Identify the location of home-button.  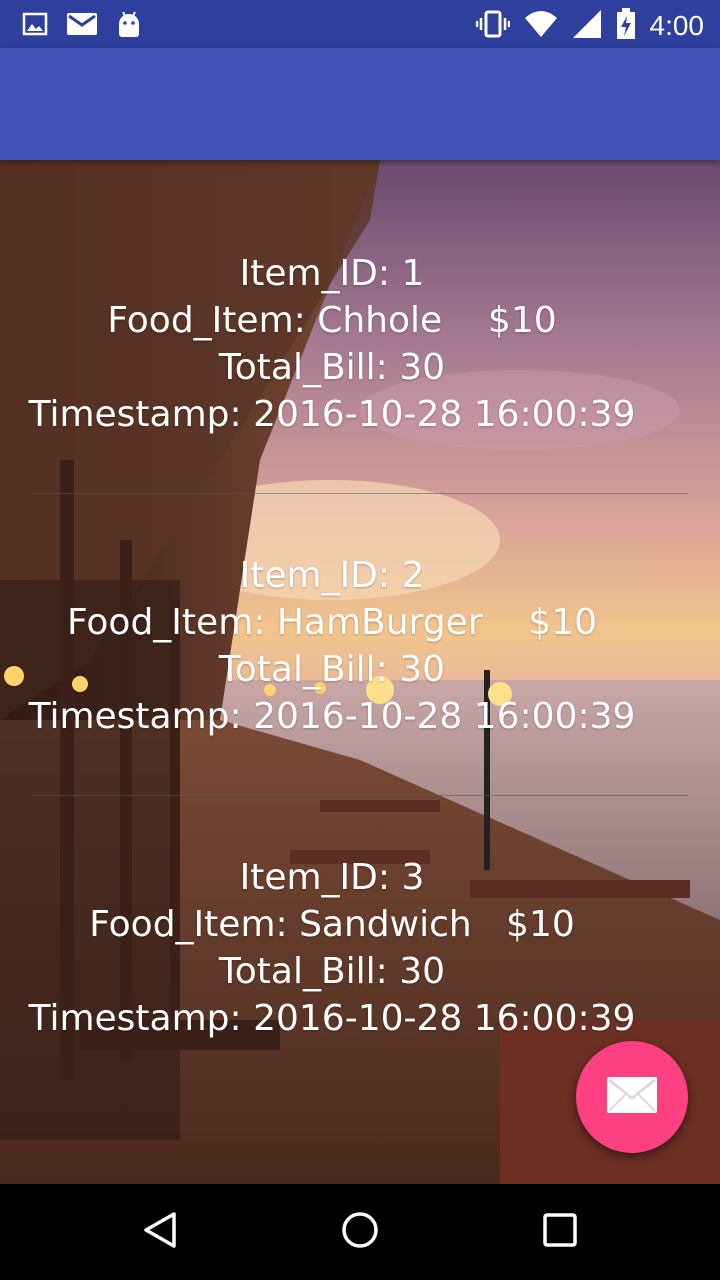
(360, 1232).